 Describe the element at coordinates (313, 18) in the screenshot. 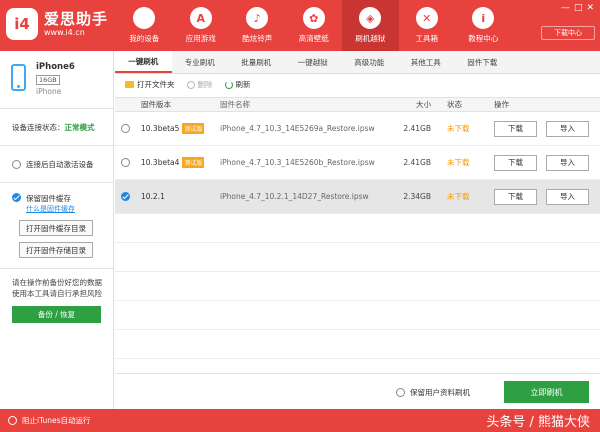

I see `flower-icon: ✿` at that location.